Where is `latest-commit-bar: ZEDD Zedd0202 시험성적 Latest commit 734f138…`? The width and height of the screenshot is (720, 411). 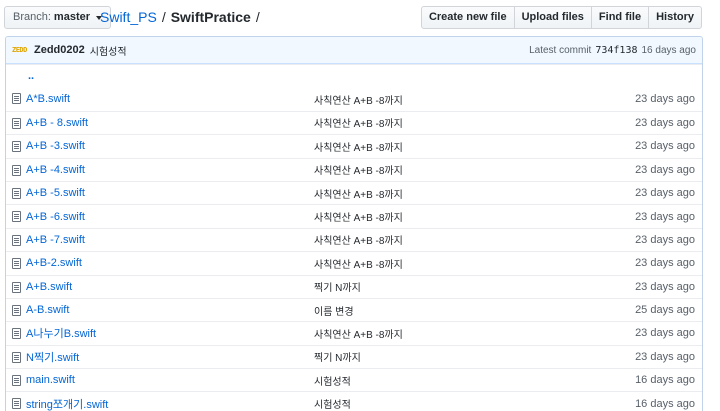
latest-commit-bar: ZEDD Zedd0202 시험성적 Latest commit 734f138… is located at coordinates (354, 50).